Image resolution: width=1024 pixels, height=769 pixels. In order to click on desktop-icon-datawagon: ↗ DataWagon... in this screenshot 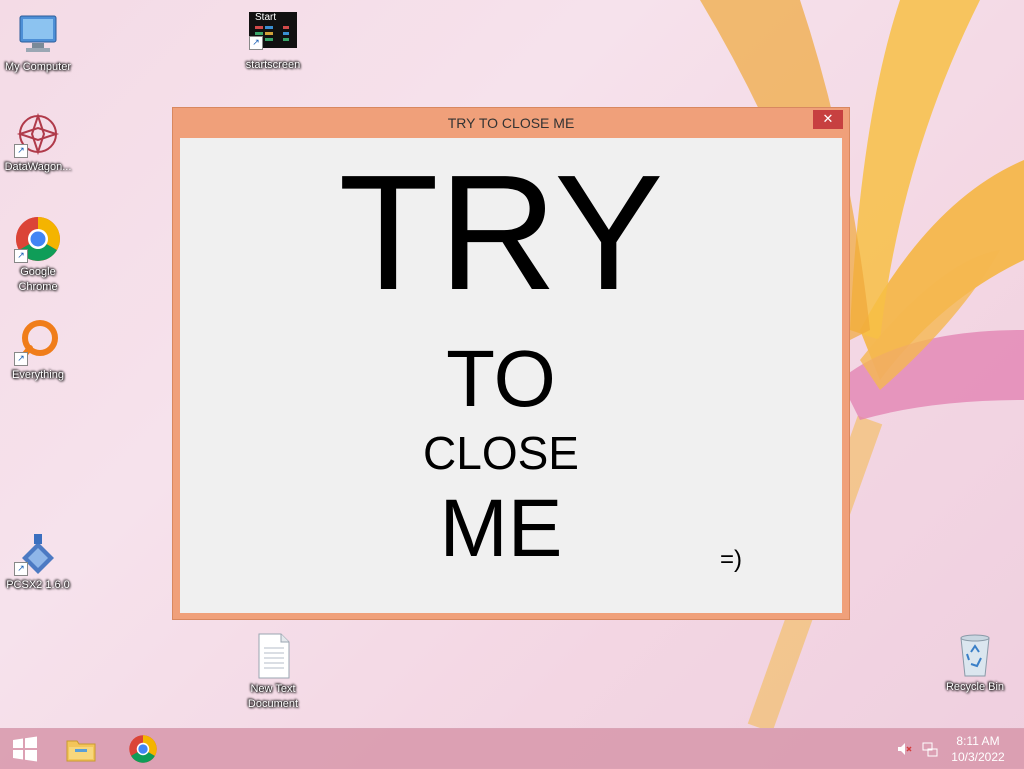, I will do `click(38, 142)`.